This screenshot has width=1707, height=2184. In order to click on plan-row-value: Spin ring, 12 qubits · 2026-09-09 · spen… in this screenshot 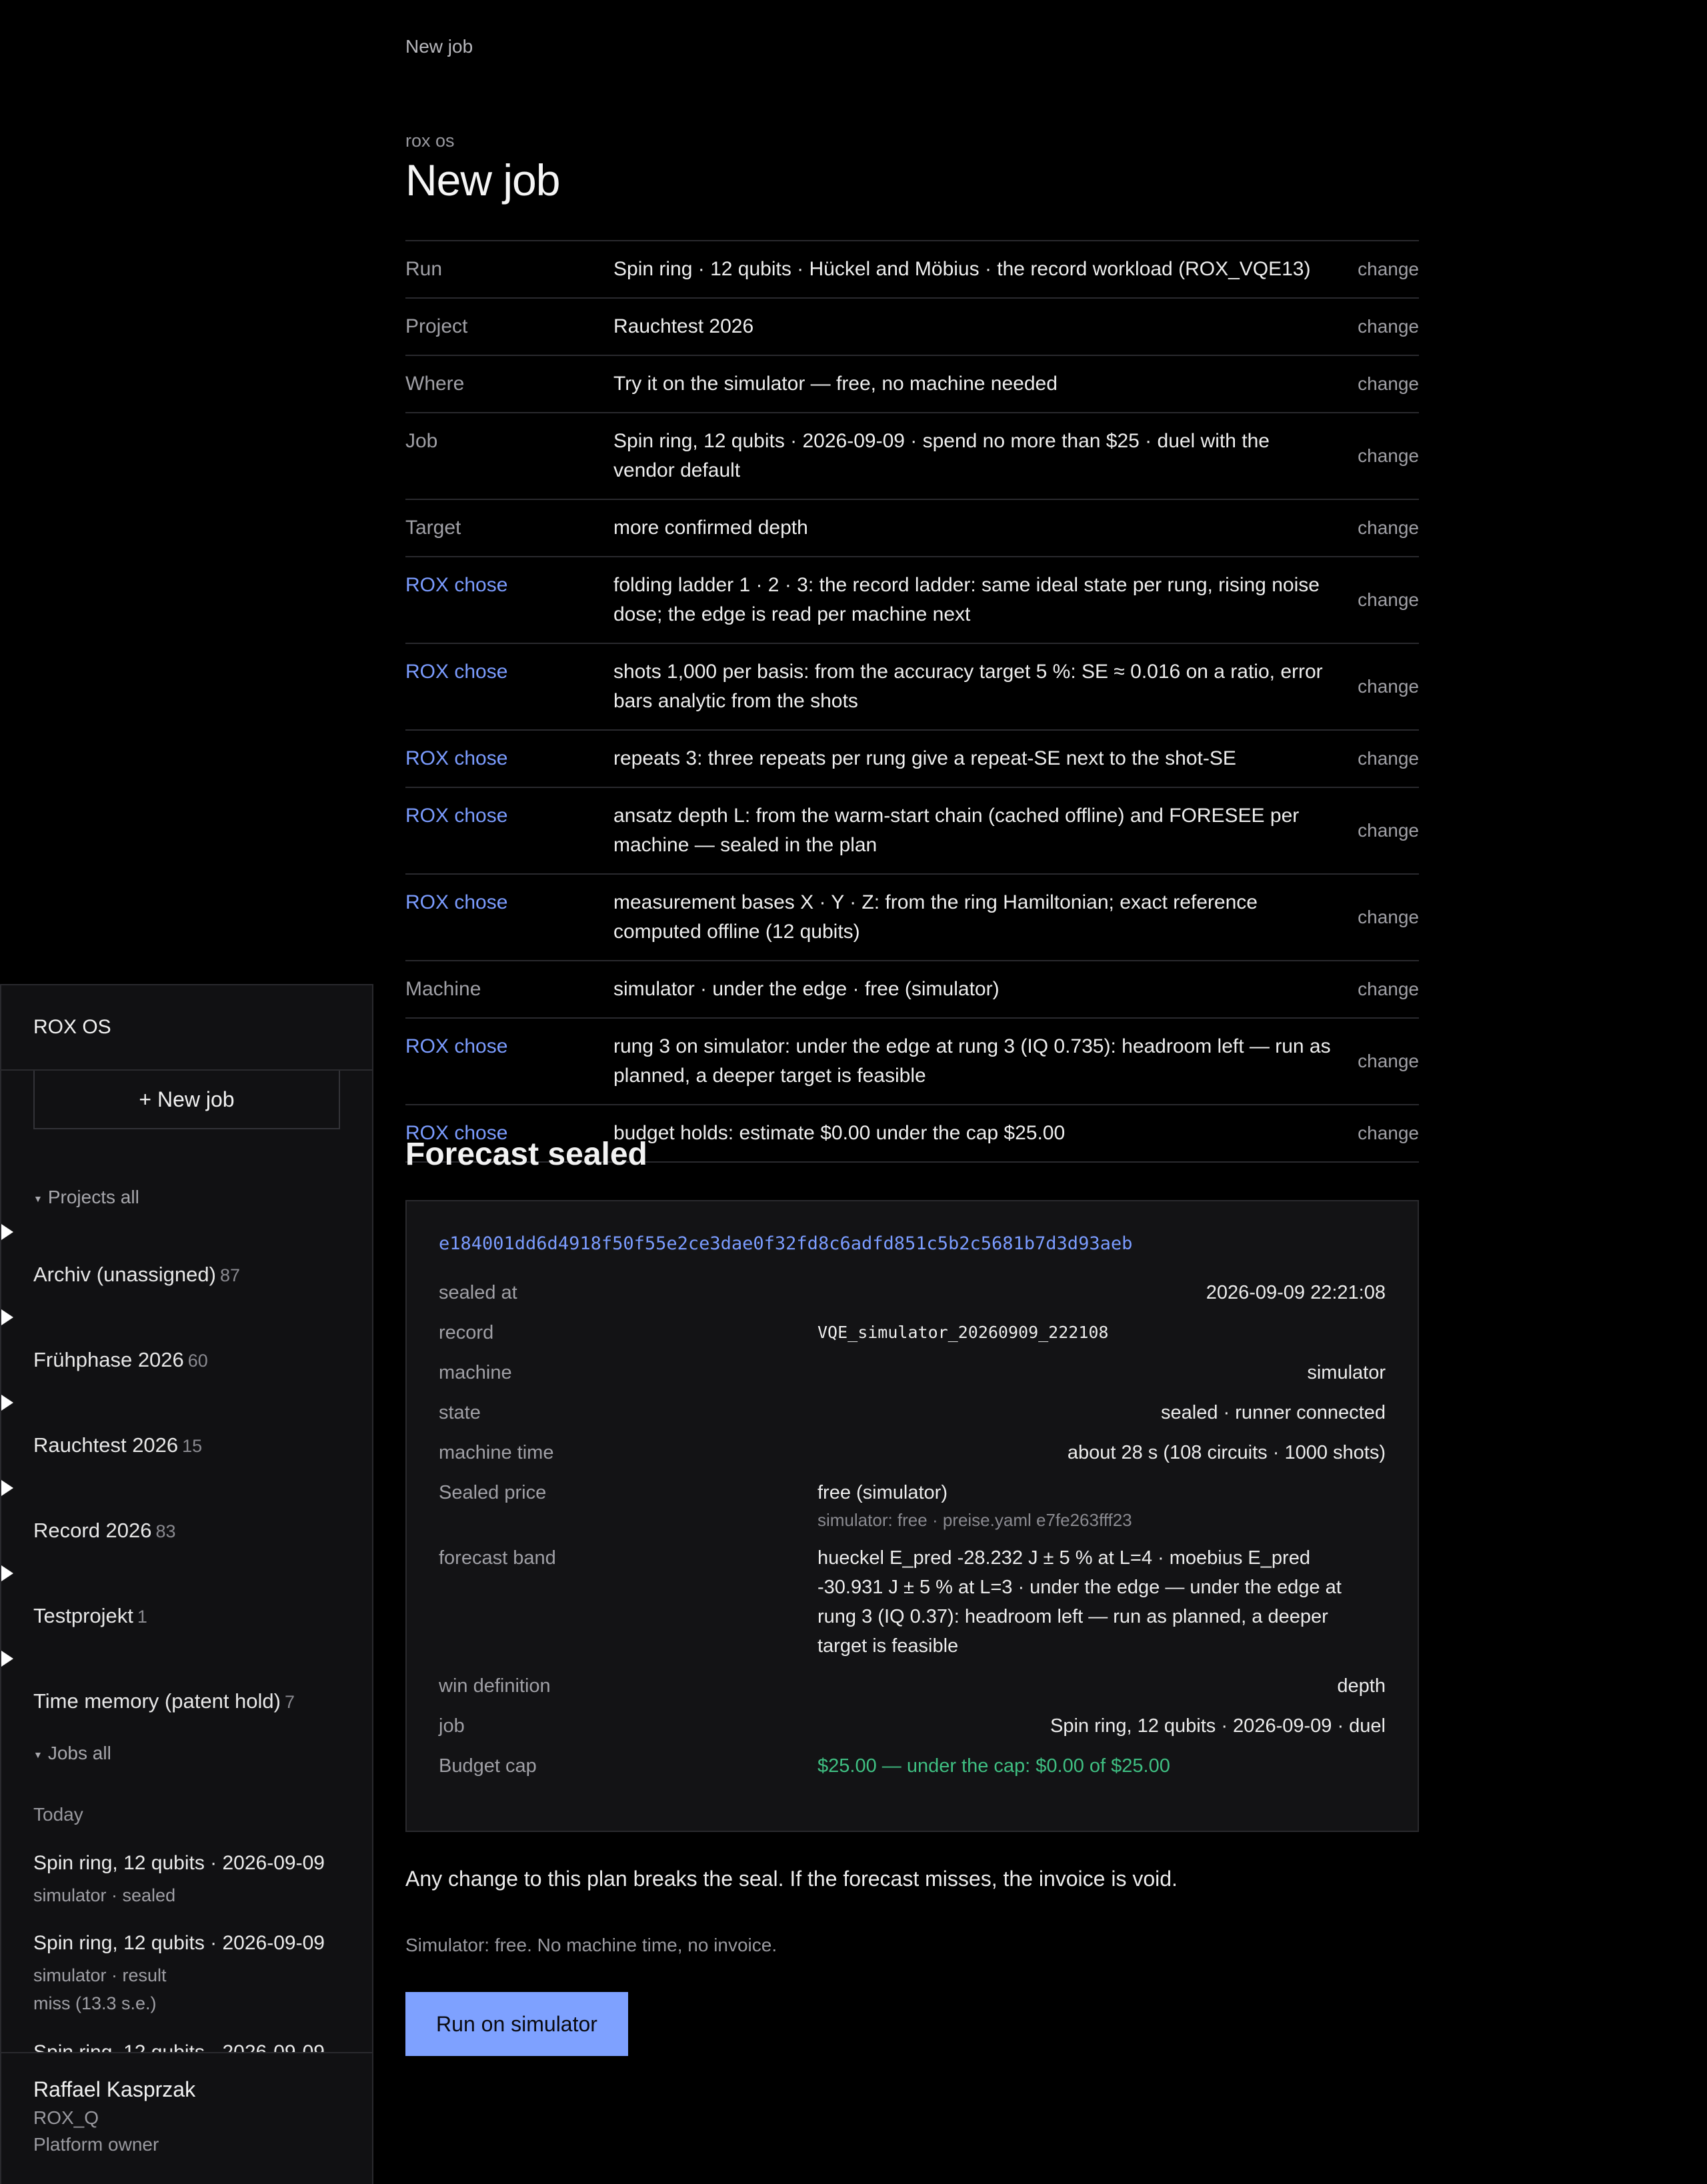, I will do `click(941, 455)`.